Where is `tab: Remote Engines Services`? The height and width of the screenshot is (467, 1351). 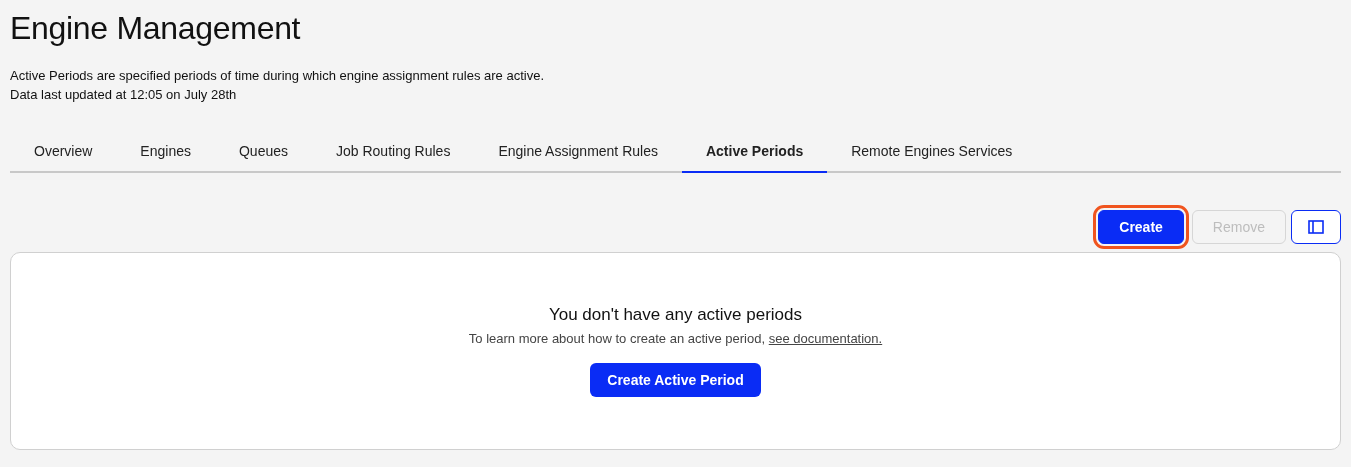 tab: Remote Engines Services is located at coordinates (932, 152).